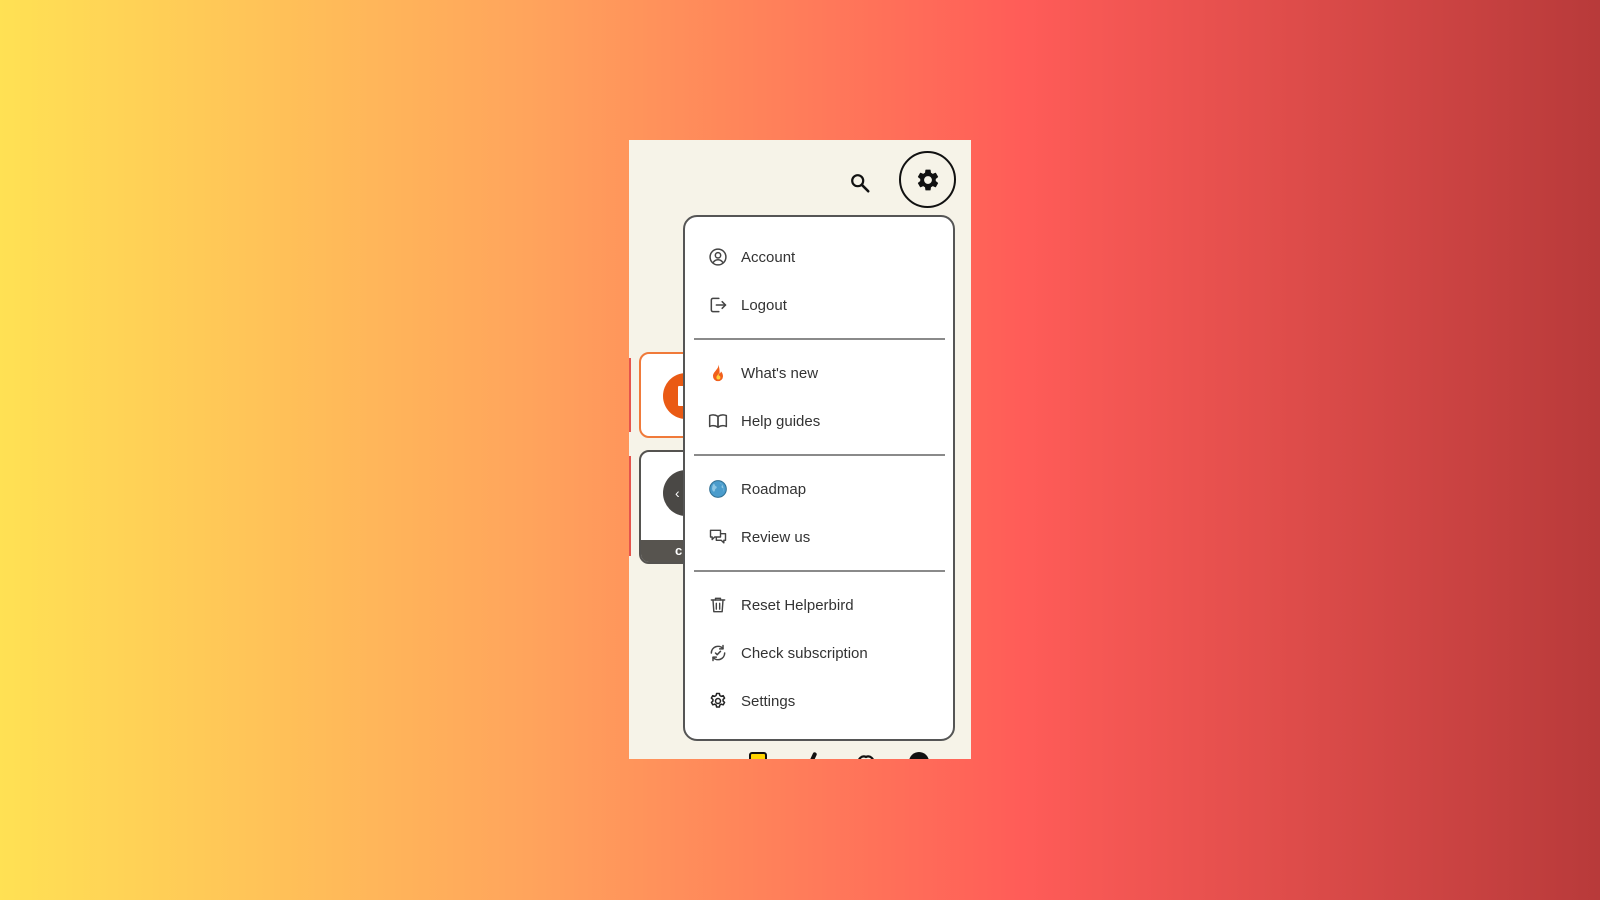  Describe the element at coordinates (813, 755) in the screenshot. I see `dock-thumb-icon` at that location.